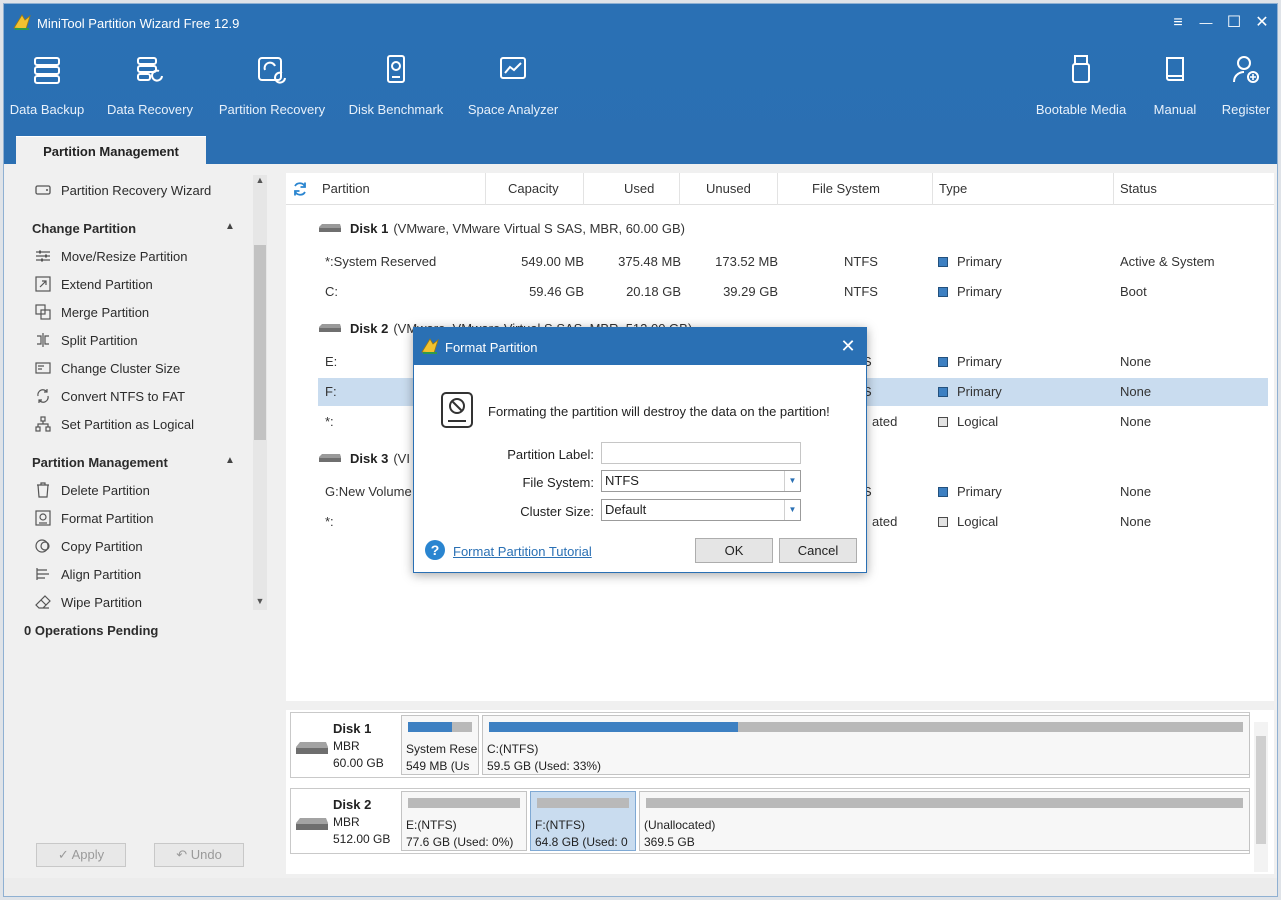 The height and width of the screenshot is (900, 1281). I want to click on partition-recovery-button: Partition Recovery, so click(272, 87).